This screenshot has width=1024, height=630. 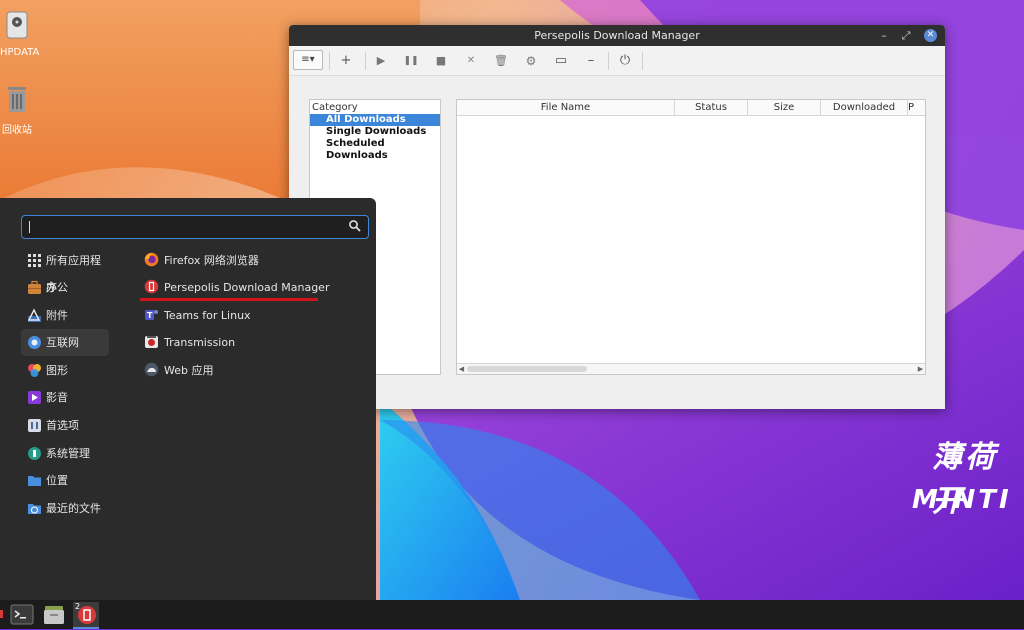 I want to click on files-icon, so click(x=54, y=615).